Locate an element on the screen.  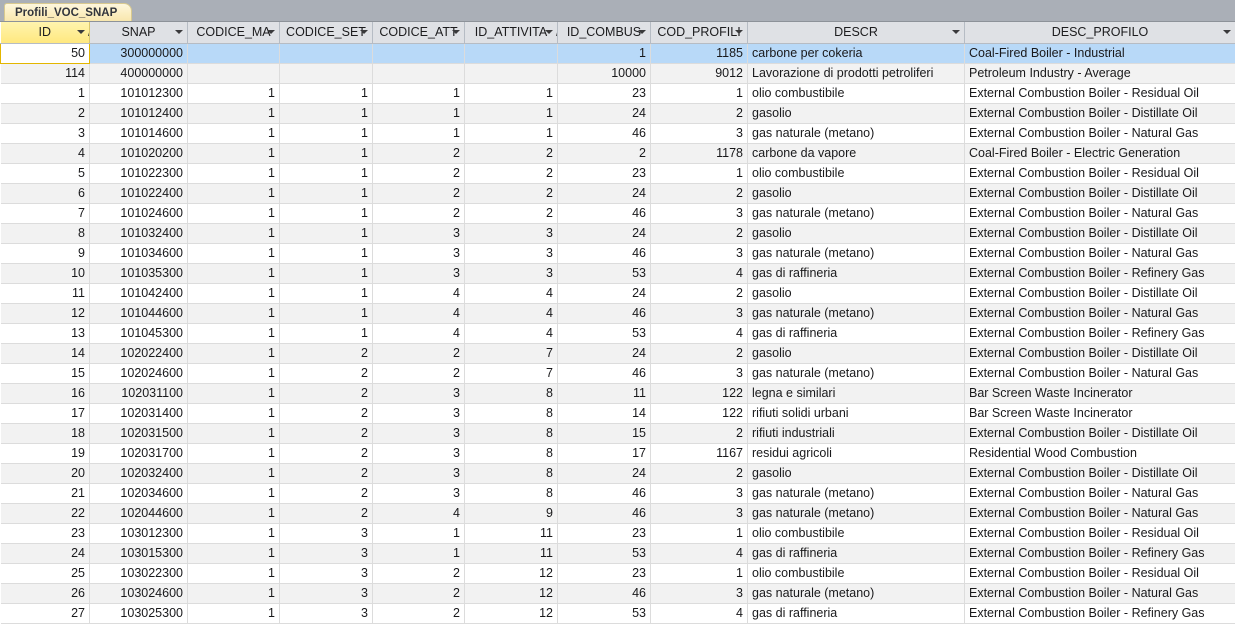
cell-id: 2 is located at coordinates (45, 113).